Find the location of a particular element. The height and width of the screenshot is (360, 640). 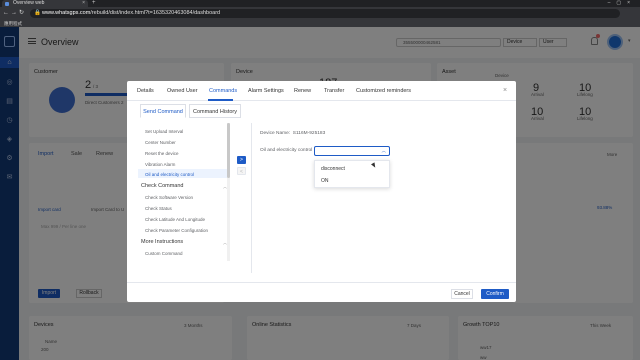

cmd-check-software-version: Check Software Version is located at coordinates (169, 197).